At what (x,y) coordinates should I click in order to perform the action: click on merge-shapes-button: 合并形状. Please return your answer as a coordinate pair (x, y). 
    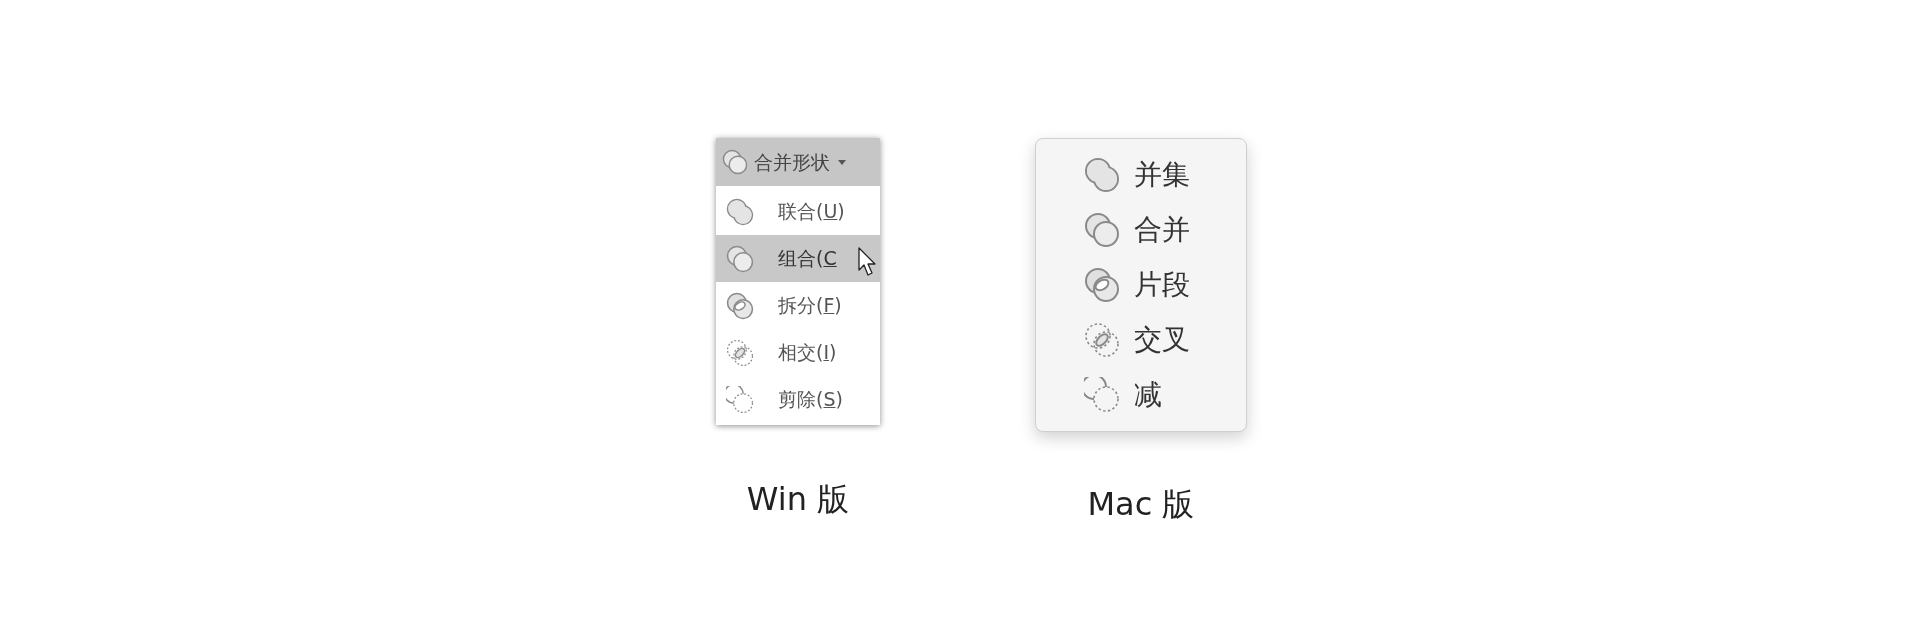
    Looking at the image, I should click on (798, 162).